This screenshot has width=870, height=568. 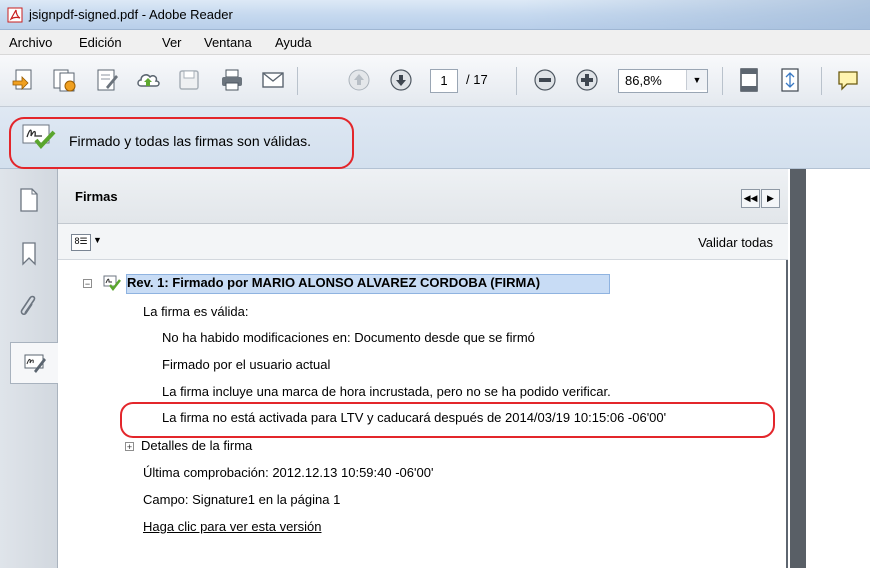 I want to click on email-button, so click(x=273, y=80).